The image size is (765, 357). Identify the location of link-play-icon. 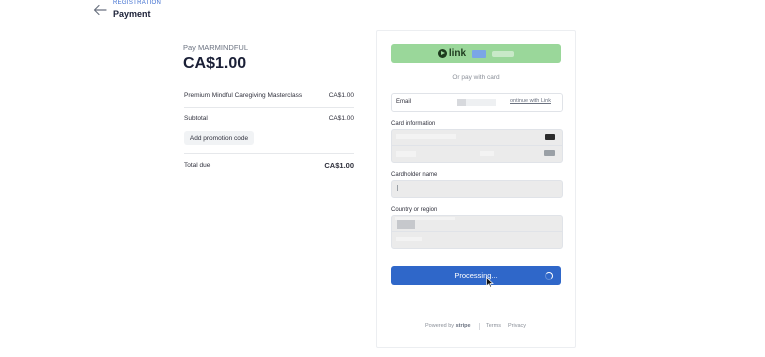
(442, 53).